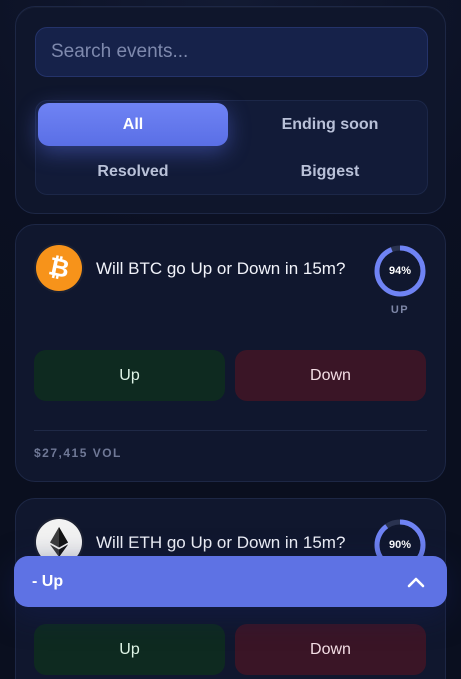 This screenshot has width=461, height=679. What do you see at coordinates (330, 171) in the screenshot?
I see `filter-biggest: Biggest` at bounding box center [330, 171].